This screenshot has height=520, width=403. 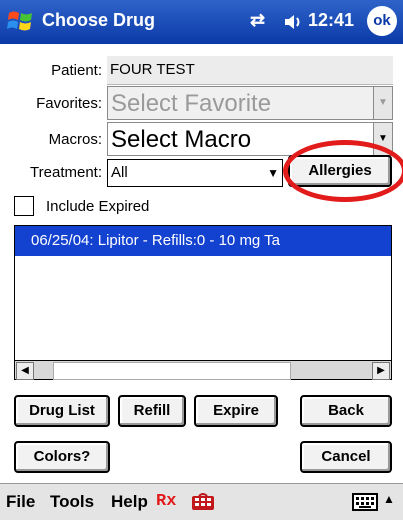 What do you see at coordinates (152, 69) in the screenshot?
I see `patient-value: FOUR TEST` at bounding box center [152, 69].